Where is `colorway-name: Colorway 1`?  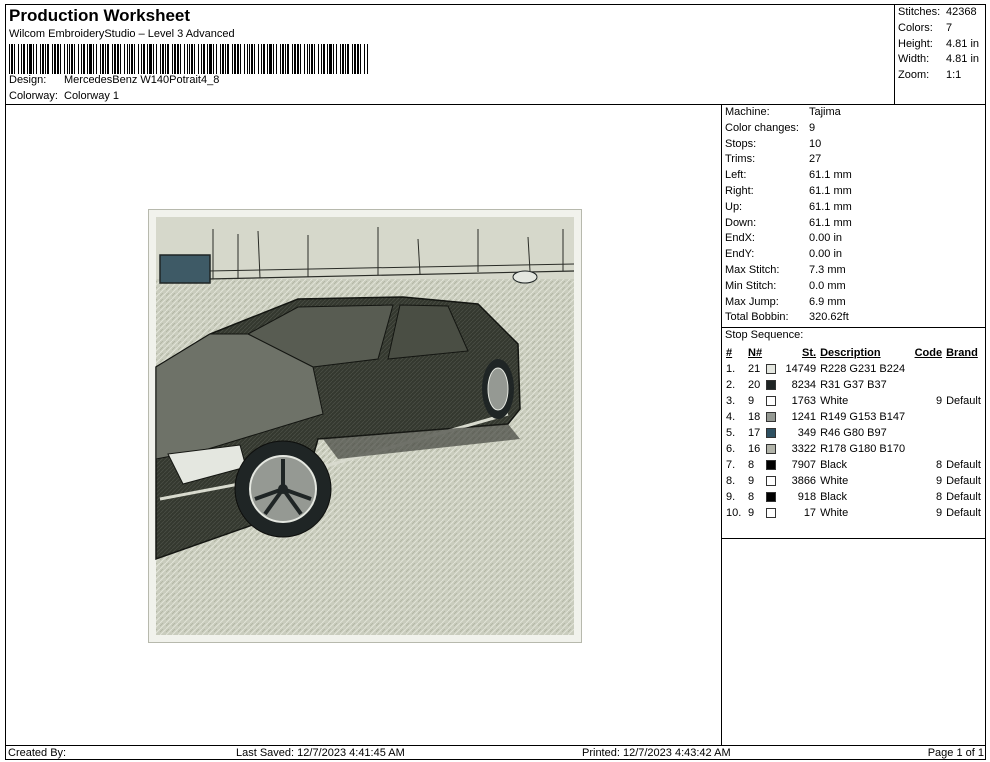
colorway-name: Colorway 1 is located at coordinates (92, 96).